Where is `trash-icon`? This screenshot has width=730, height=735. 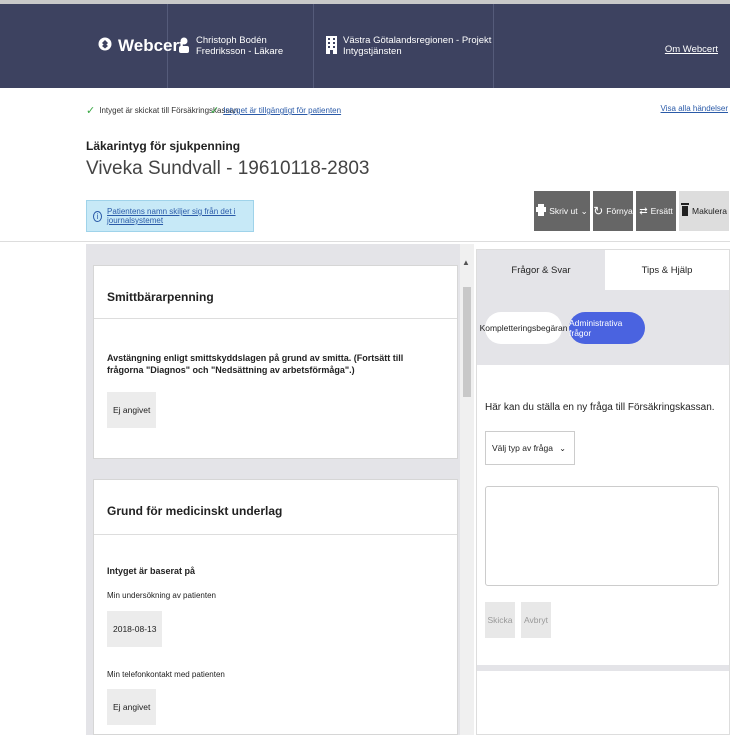 trash-icon is located at coordinates (685, 211).